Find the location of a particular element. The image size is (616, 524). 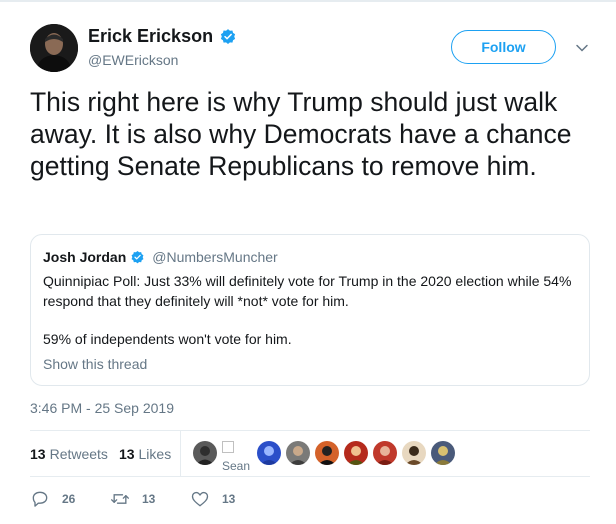

liker-alt-text: Sean is located at coordinates (236, 466).